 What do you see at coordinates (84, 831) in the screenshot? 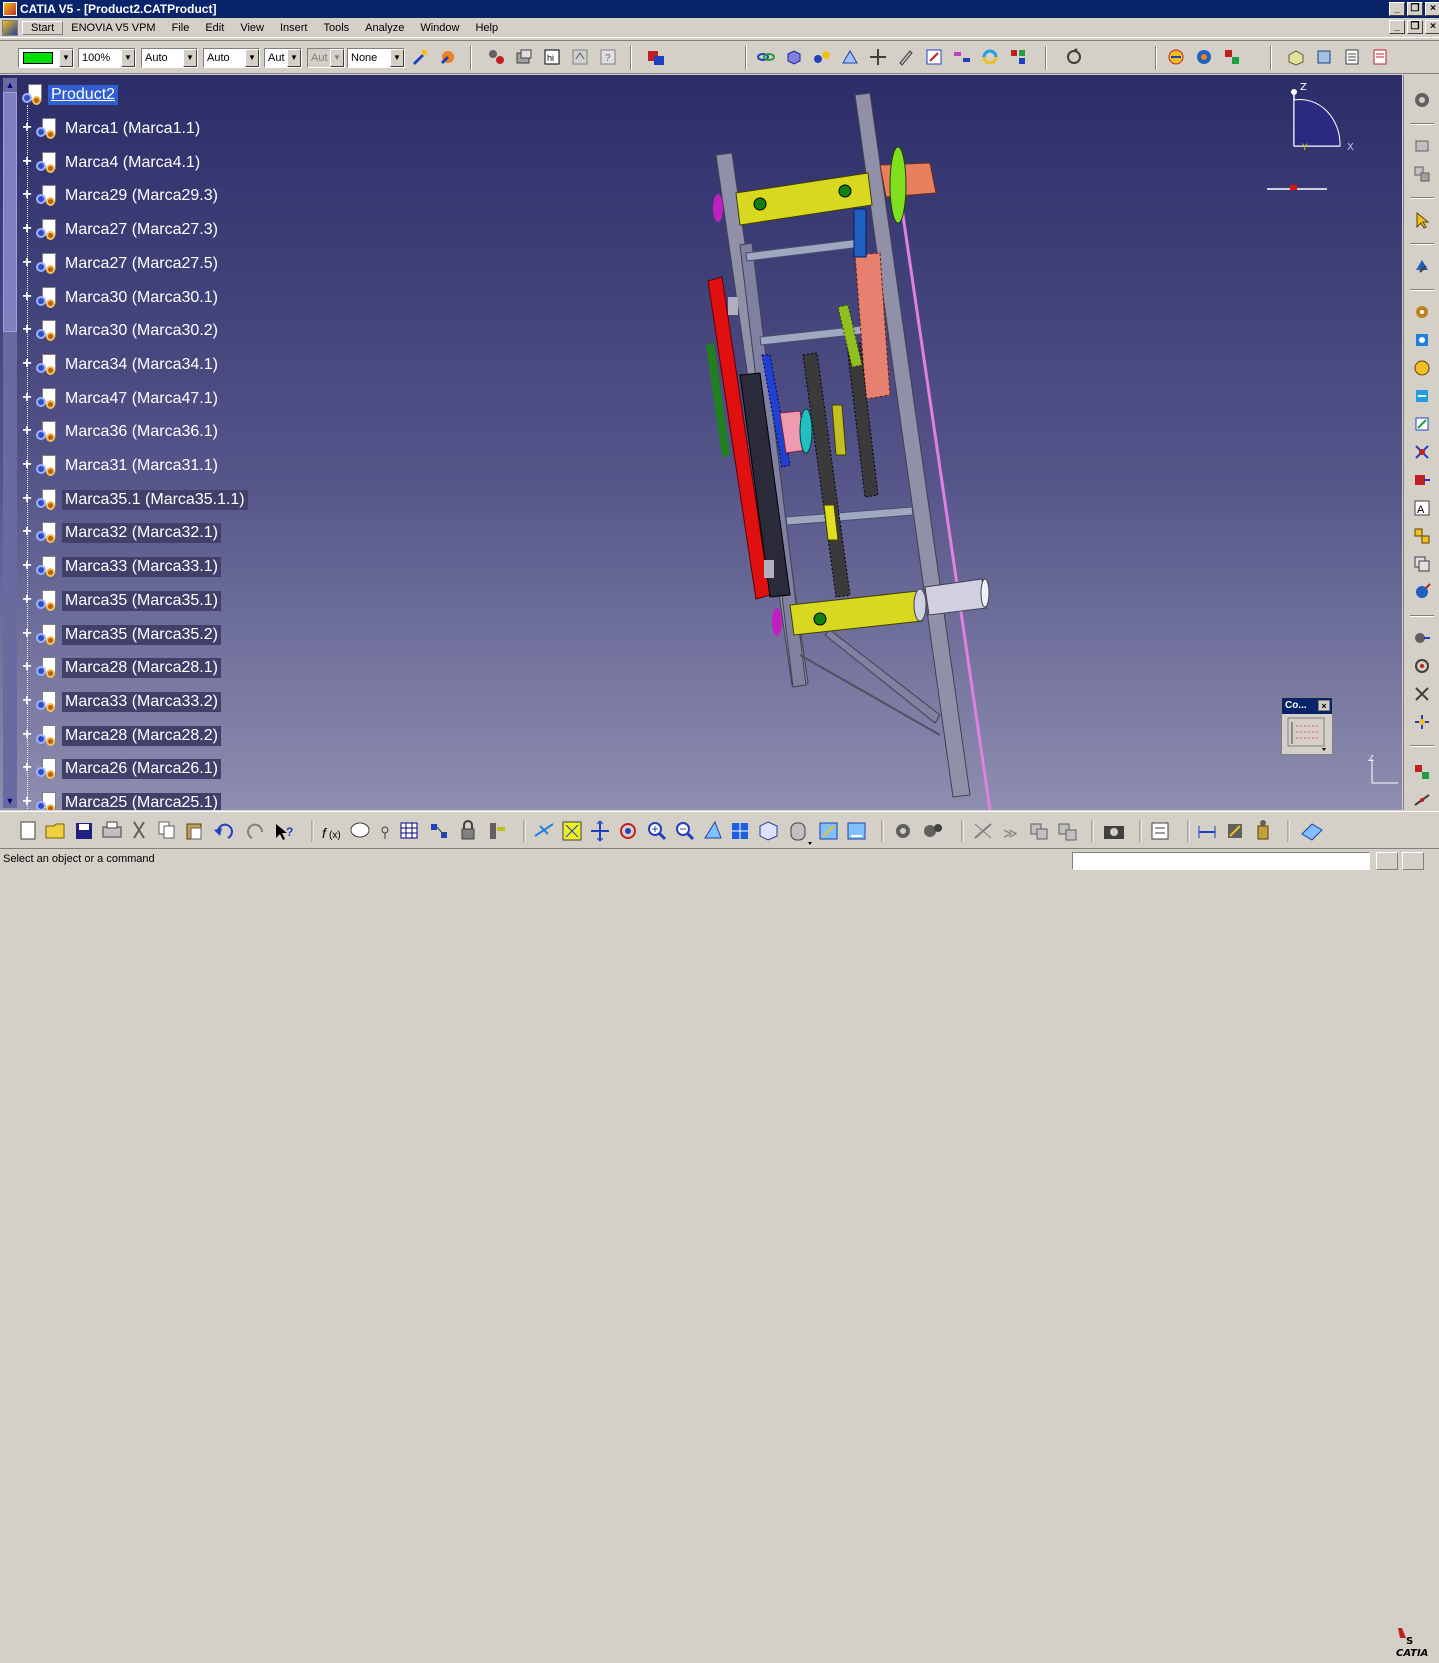
I see `save-icon` at bounding box center [84, 831].